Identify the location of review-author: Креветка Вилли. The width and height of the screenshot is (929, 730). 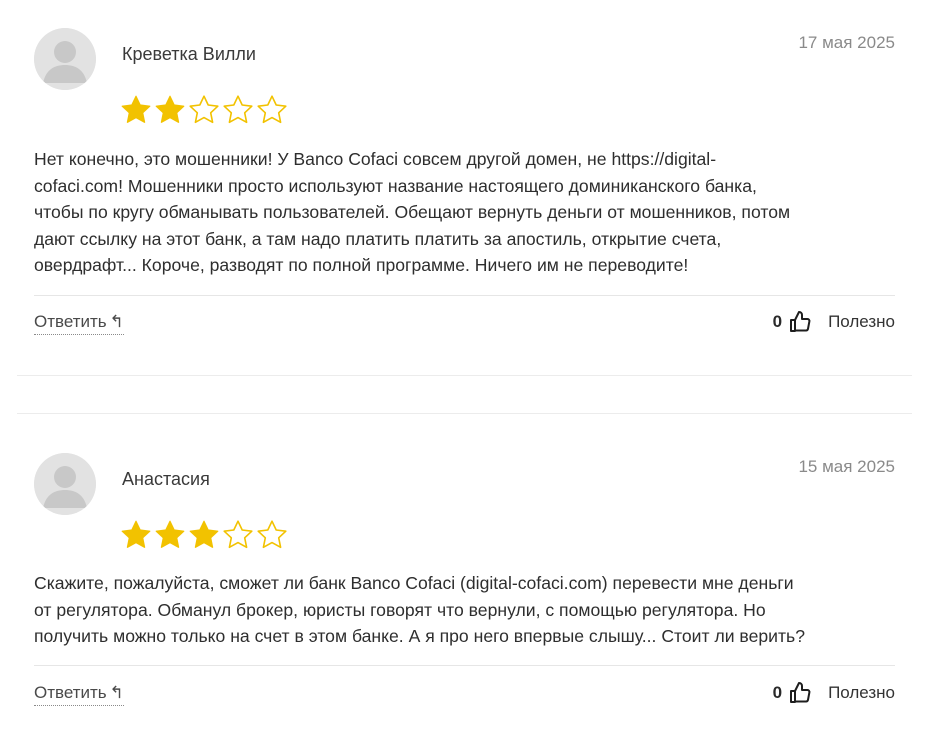
(189, 54).